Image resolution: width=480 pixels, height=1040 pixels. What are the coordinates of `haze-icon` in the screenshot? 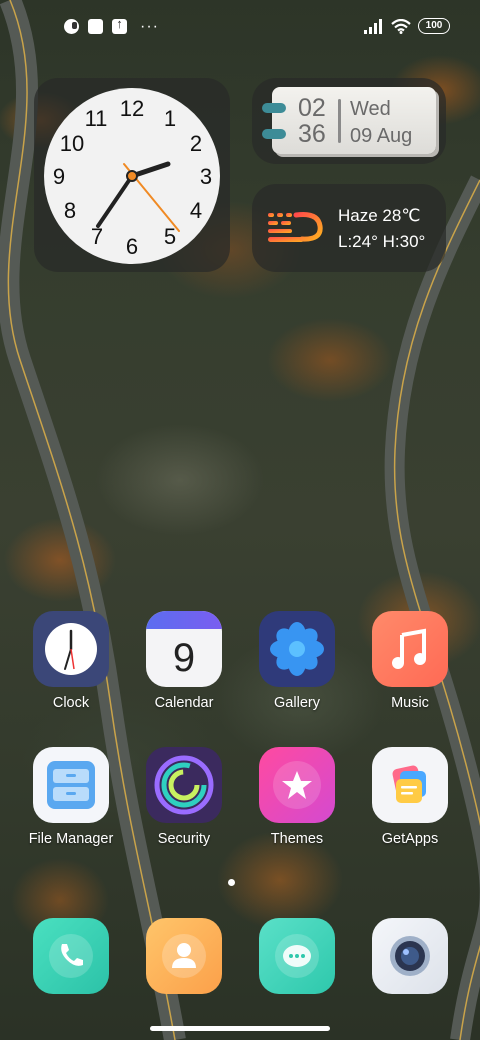 It's located at (295, 227).